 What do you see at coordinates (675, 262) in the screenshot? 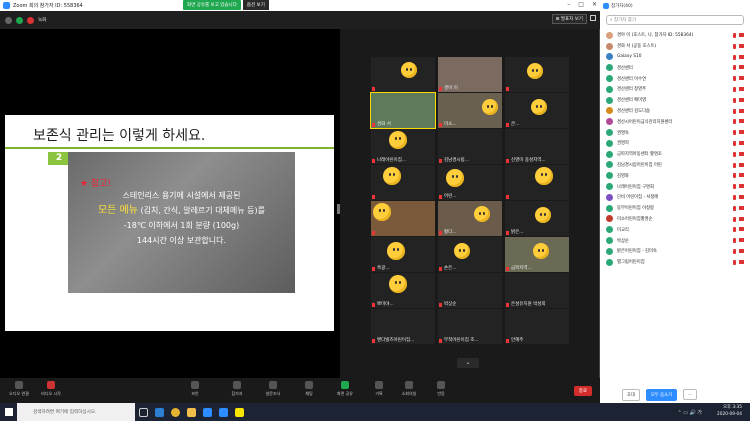
I see `participant-item: 별그림어린이집` at bounding box center [675, 262].